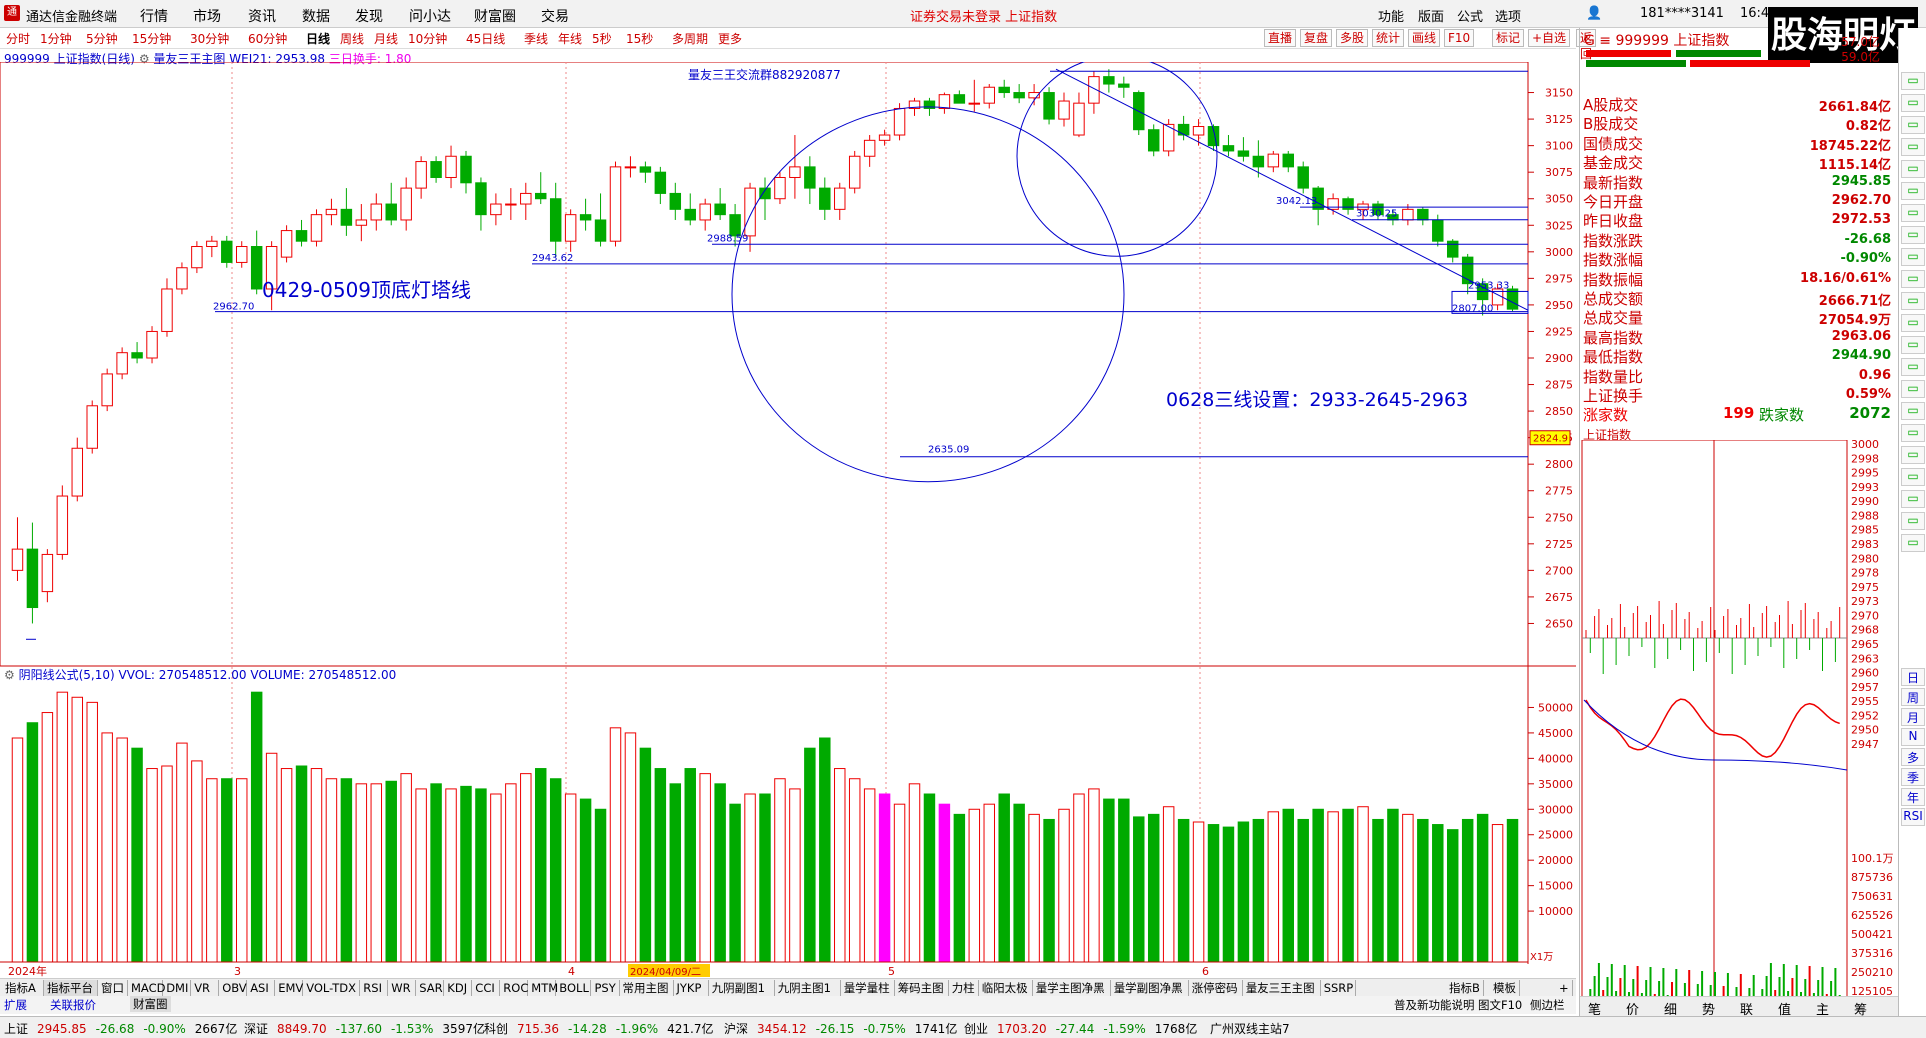  What do you see at coordinates (1280, 38) in the screenshot?
I see `toolbar-button: 直播` at bounding box center [1280, 38].